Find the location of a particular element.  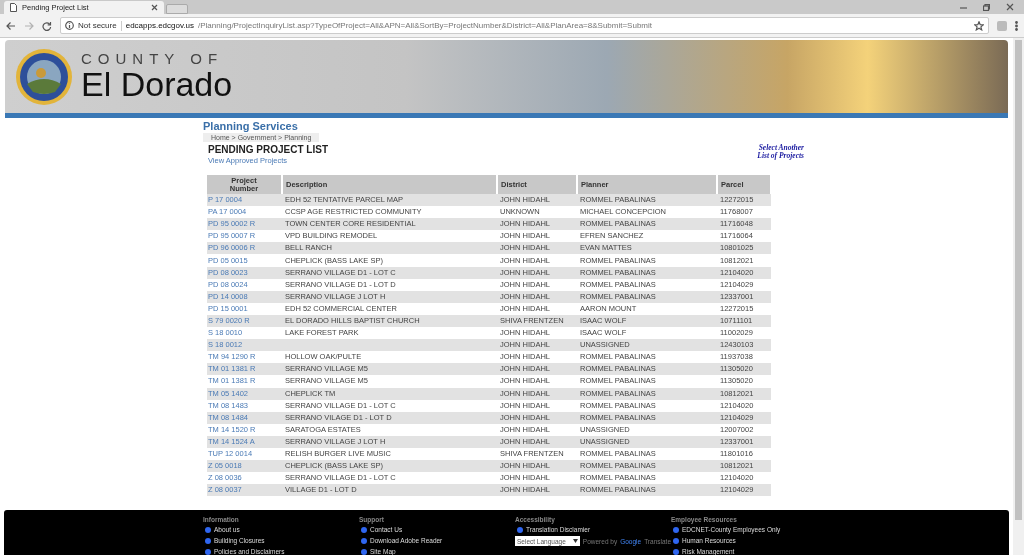

address-bar: Not secure edcapps.edcgov.us /Planning/ProjectInquiryList.asp?TypeOfProject=All&APN=All&SortBy=ProjectNumber&District=All&PlanArea=8&Submit=Submit is located at coordinates (524, 25).